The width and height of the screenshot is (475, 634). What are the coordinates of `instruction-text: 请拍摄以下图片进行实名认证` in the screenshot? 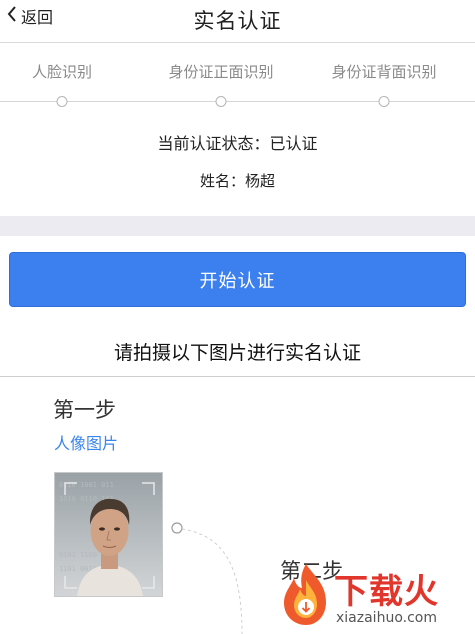 It's located at (237, 353).